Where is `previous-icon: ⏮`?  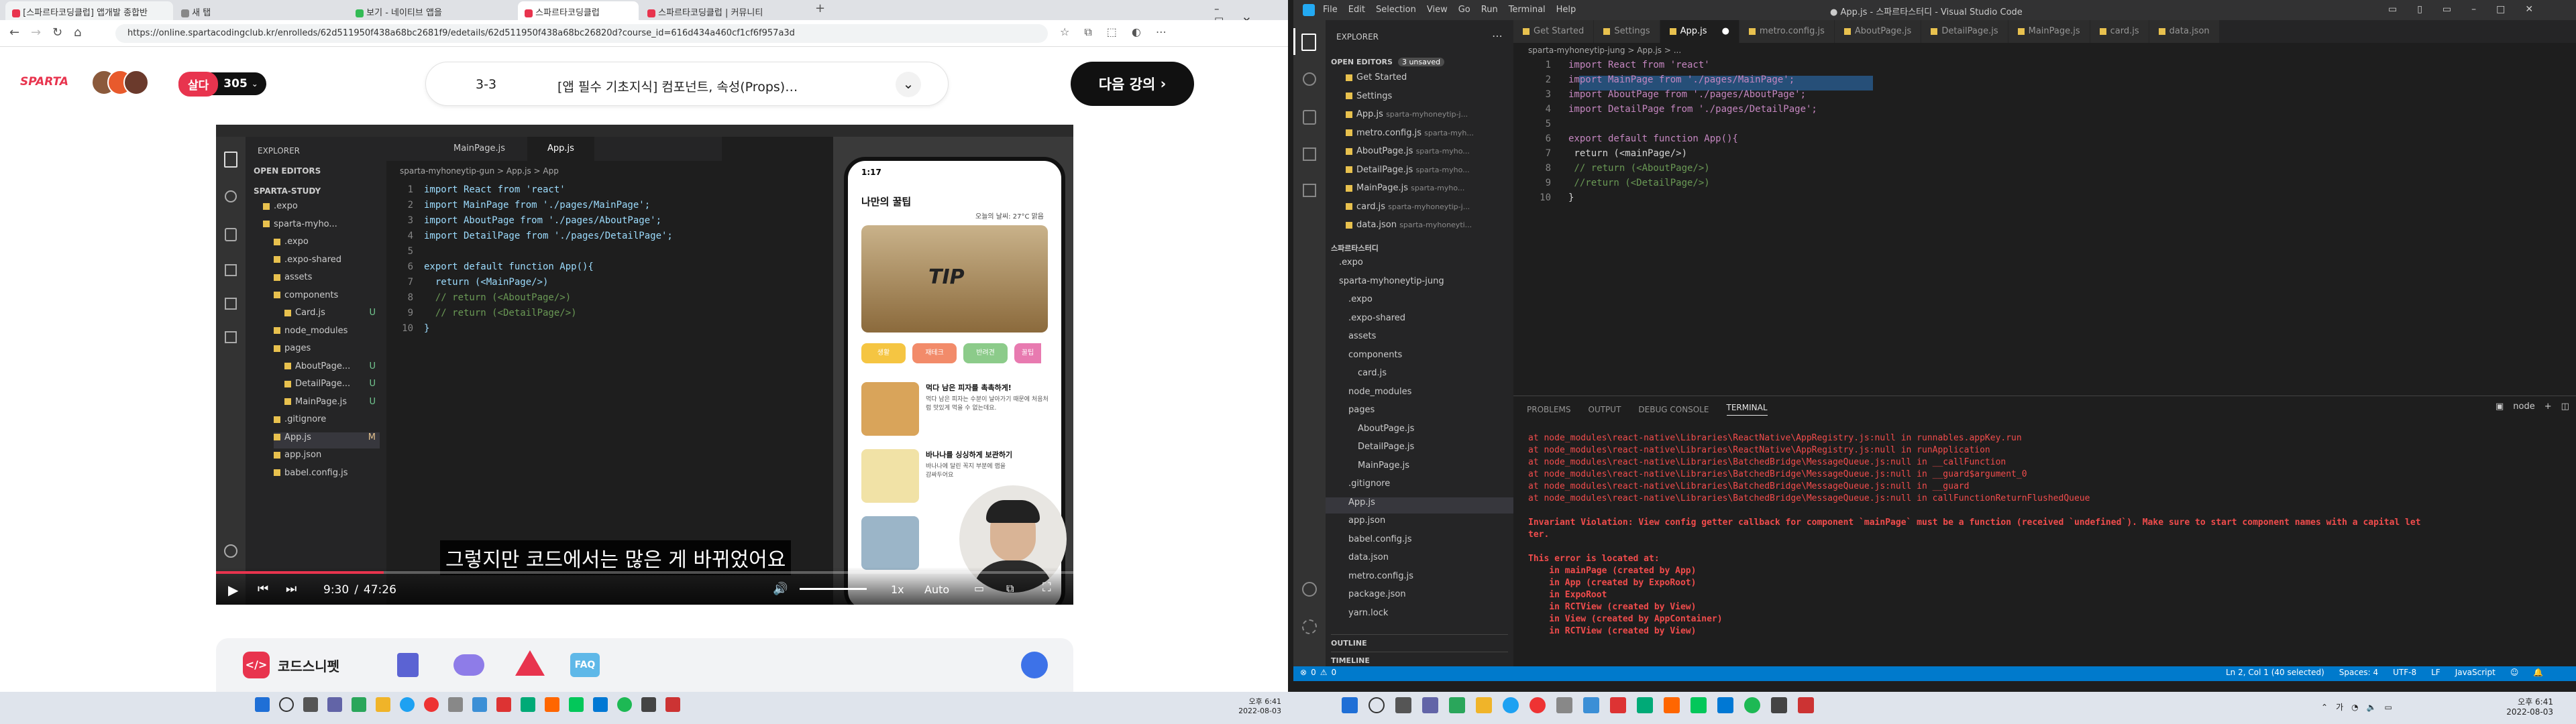
previous-icon: ⏮ is located at coordinates (263, 589).